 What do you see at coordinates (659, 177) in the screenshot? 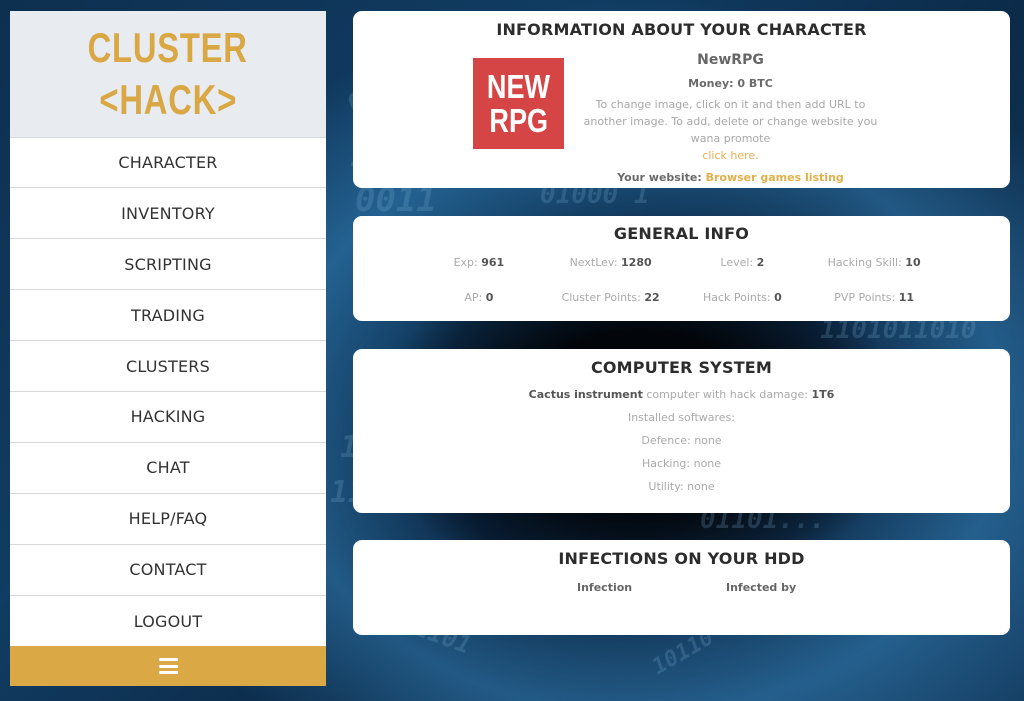
I see `website-label: Your website:` at bounding box center [659, 177].